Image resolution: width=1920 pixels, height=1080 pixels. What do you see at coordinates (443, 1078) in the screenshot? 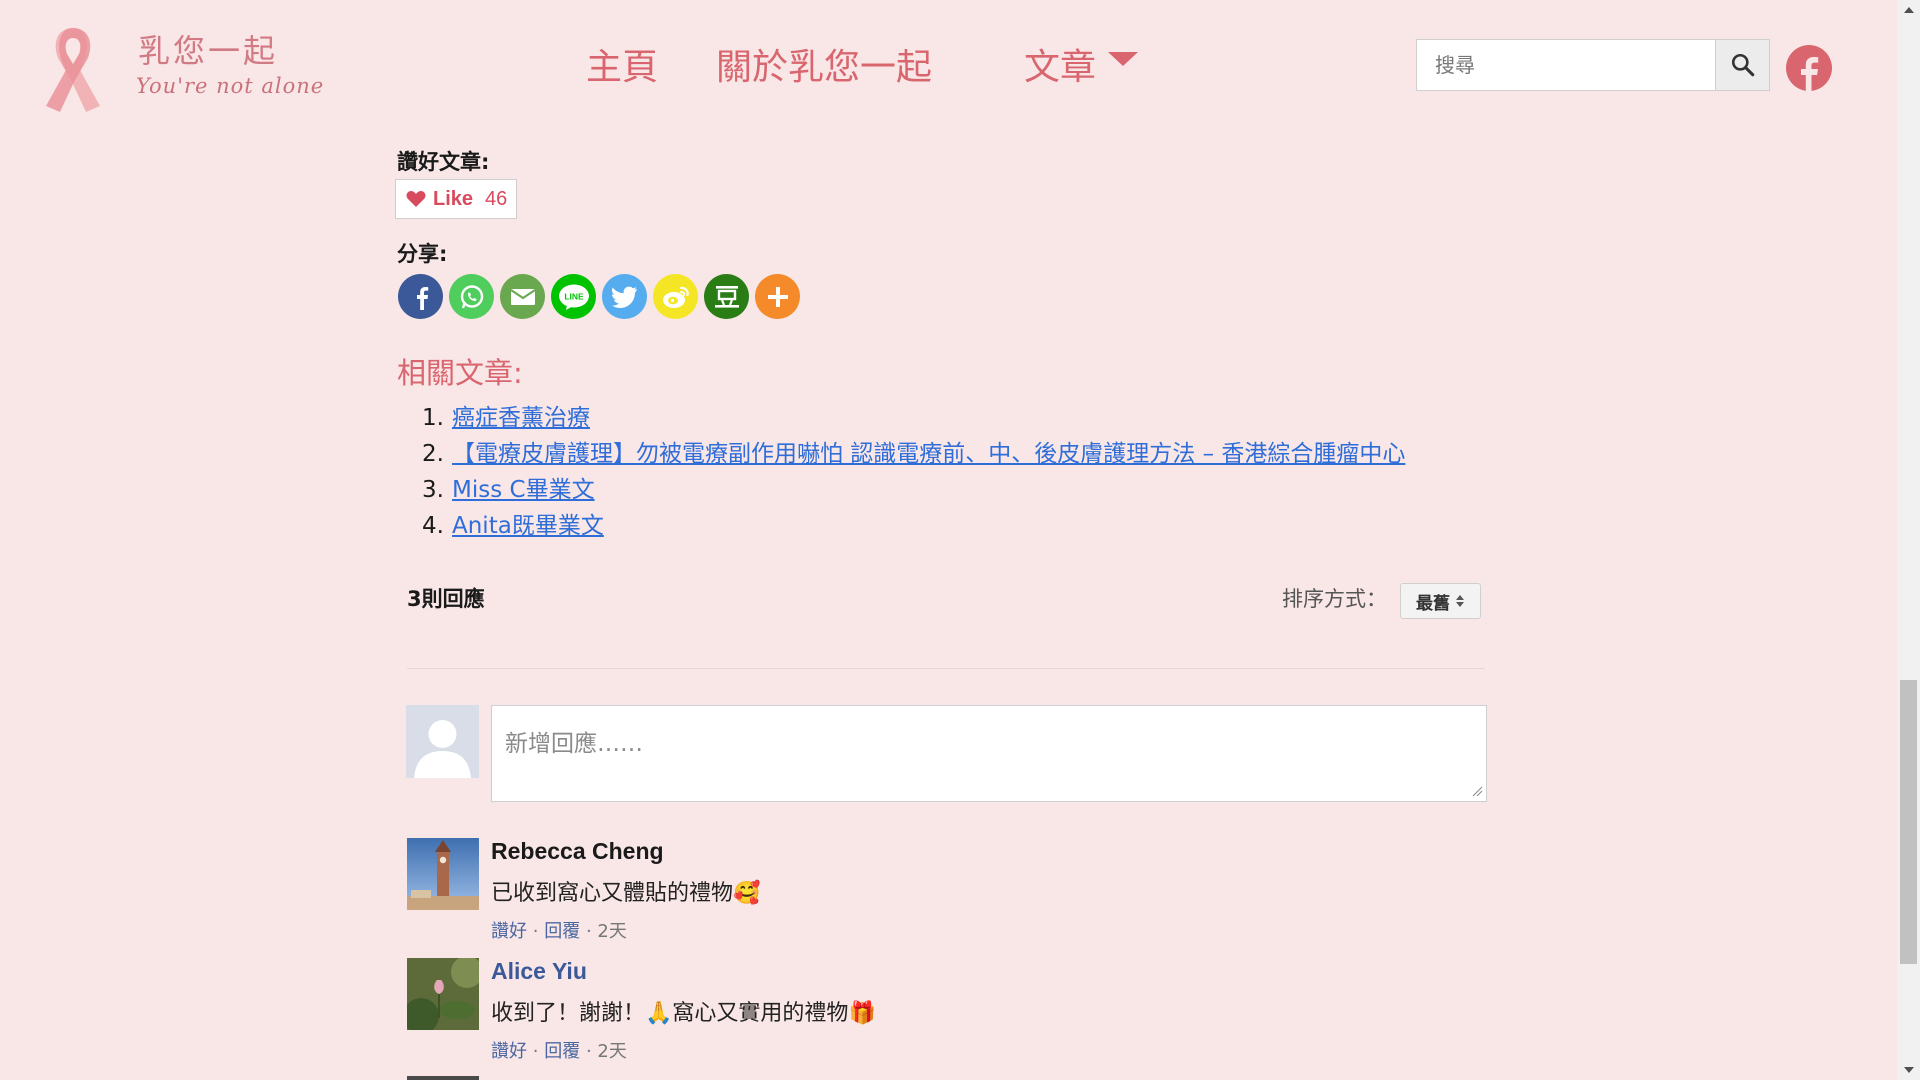
I see `next-commenter-avatar` at bounding box center [443, 1078].